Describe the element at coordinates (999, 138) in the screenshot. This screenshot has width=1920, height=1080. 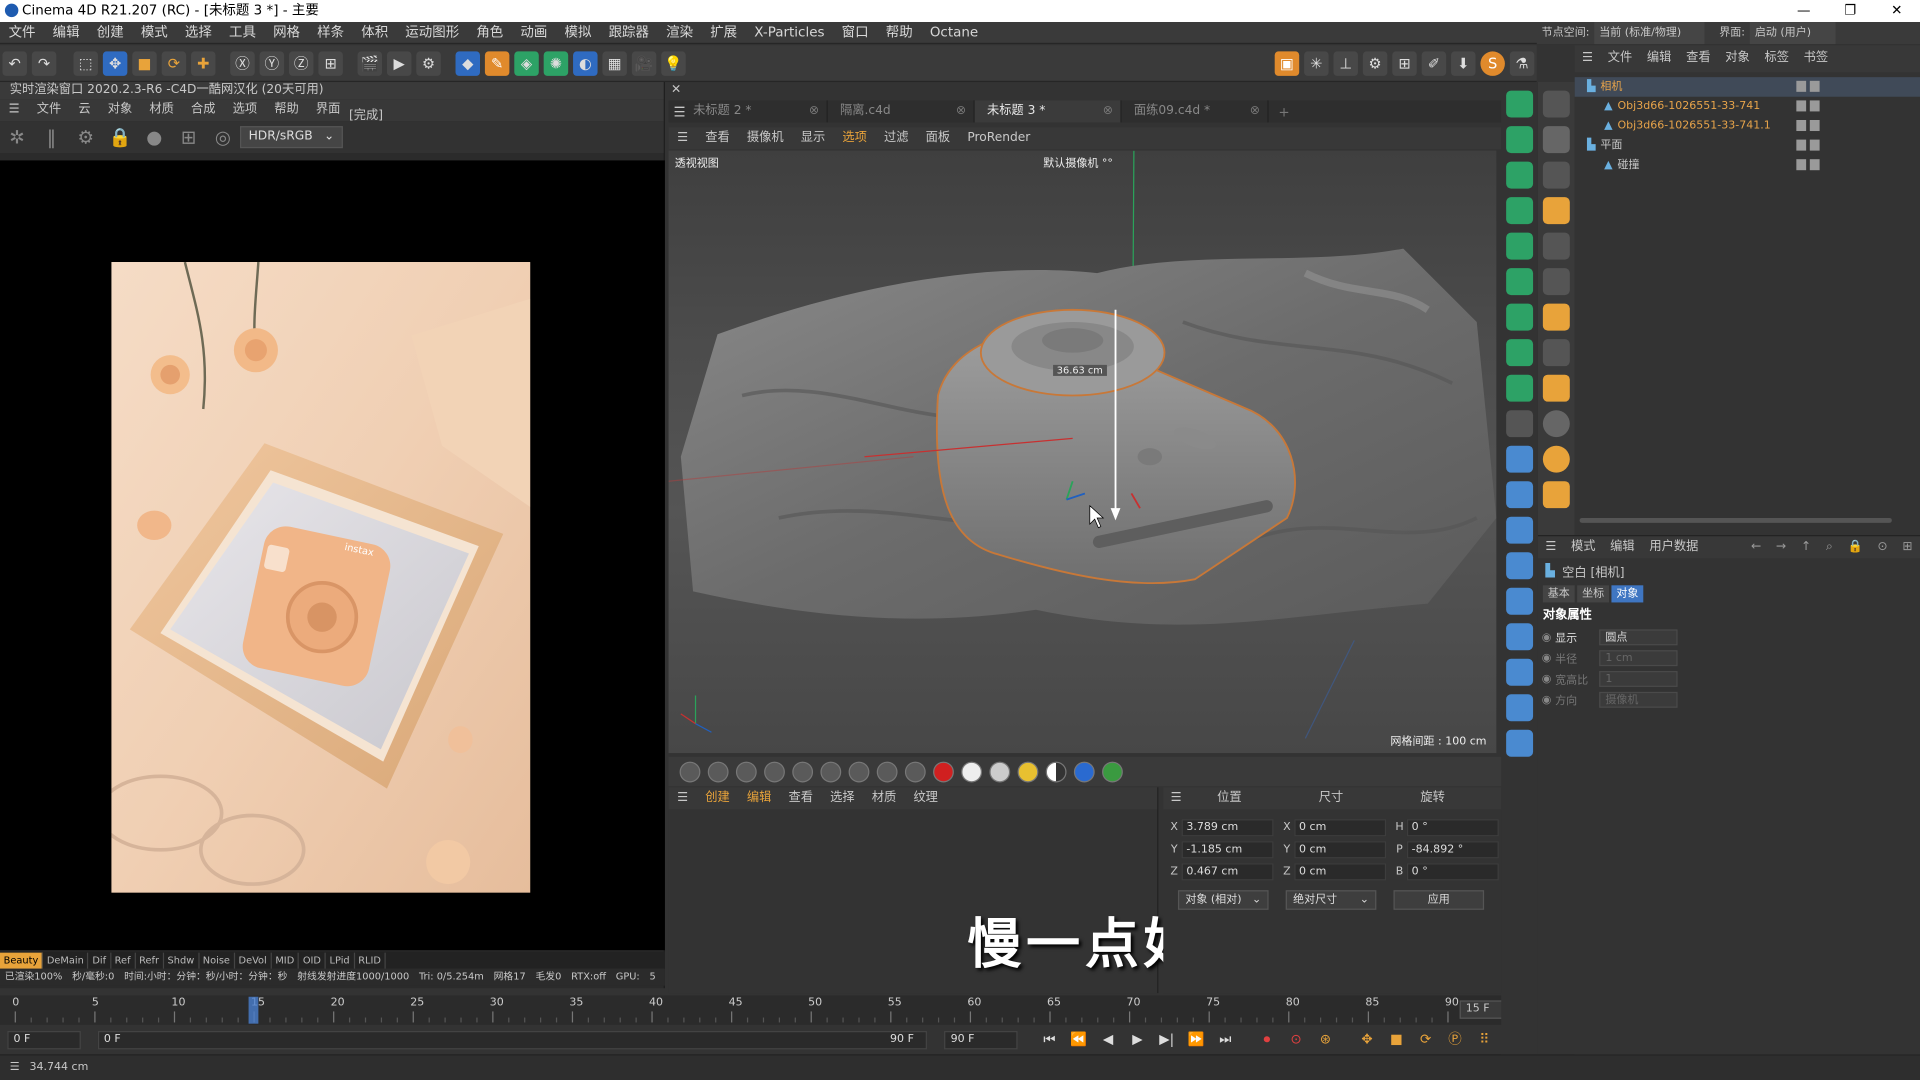
I see `viewport-menu-item-6: ProRender` at that location.